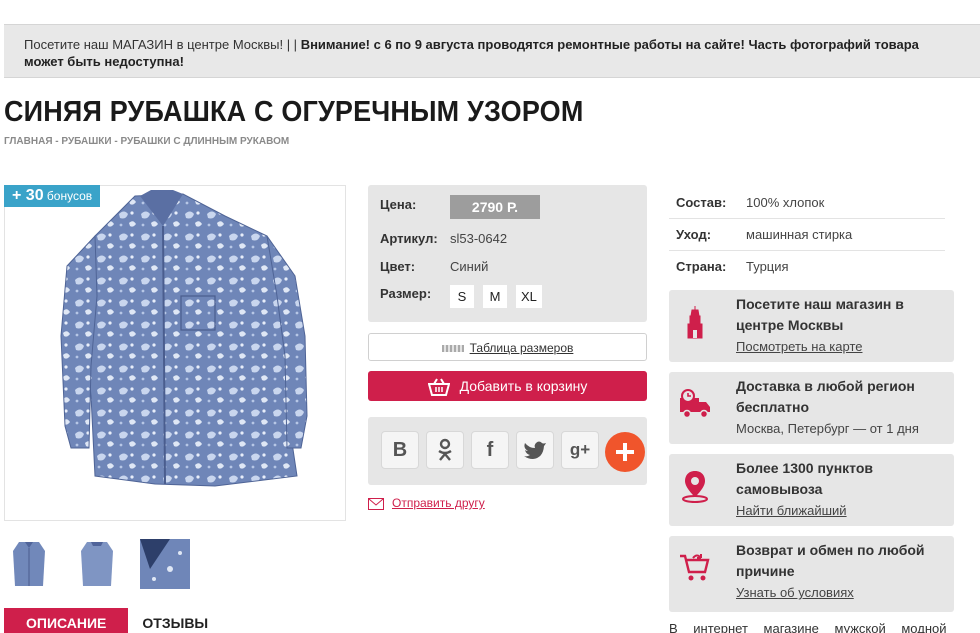  I want to click on description-intro-text: В интернет магазине мужской модной, so click(808, 627).